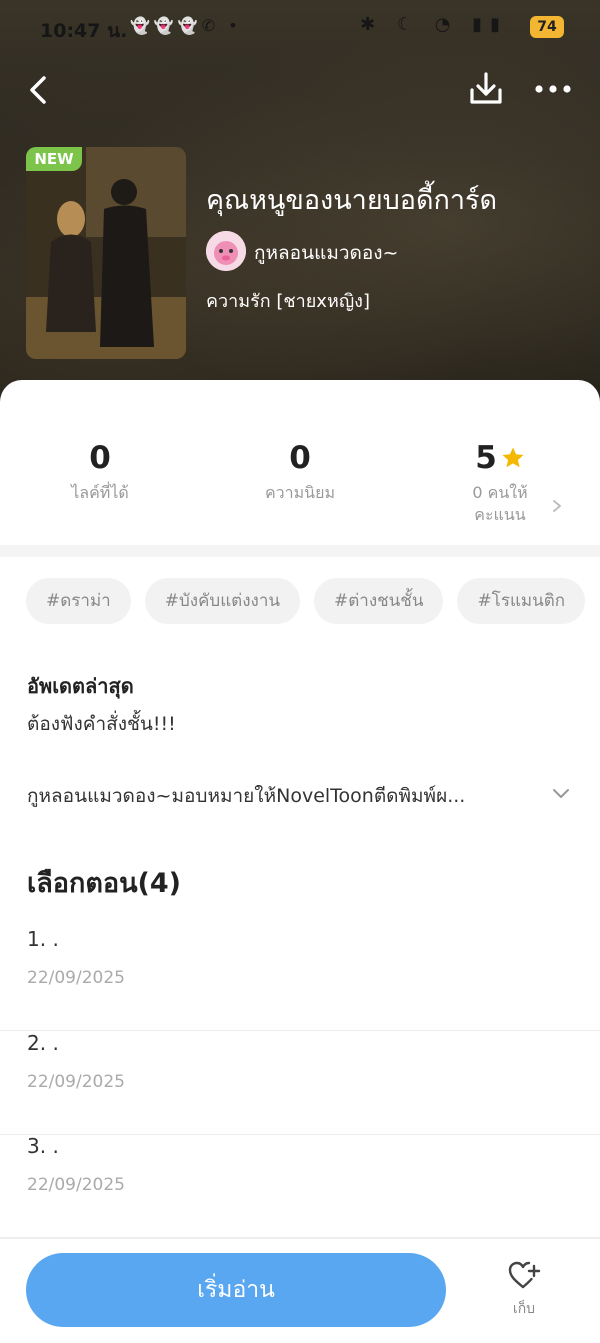 Image resolution: width=600 pixels, height=1343 pixels. Describe the element at coordinates (300, 551) in the screenshot. I see `section-divider` at that location.